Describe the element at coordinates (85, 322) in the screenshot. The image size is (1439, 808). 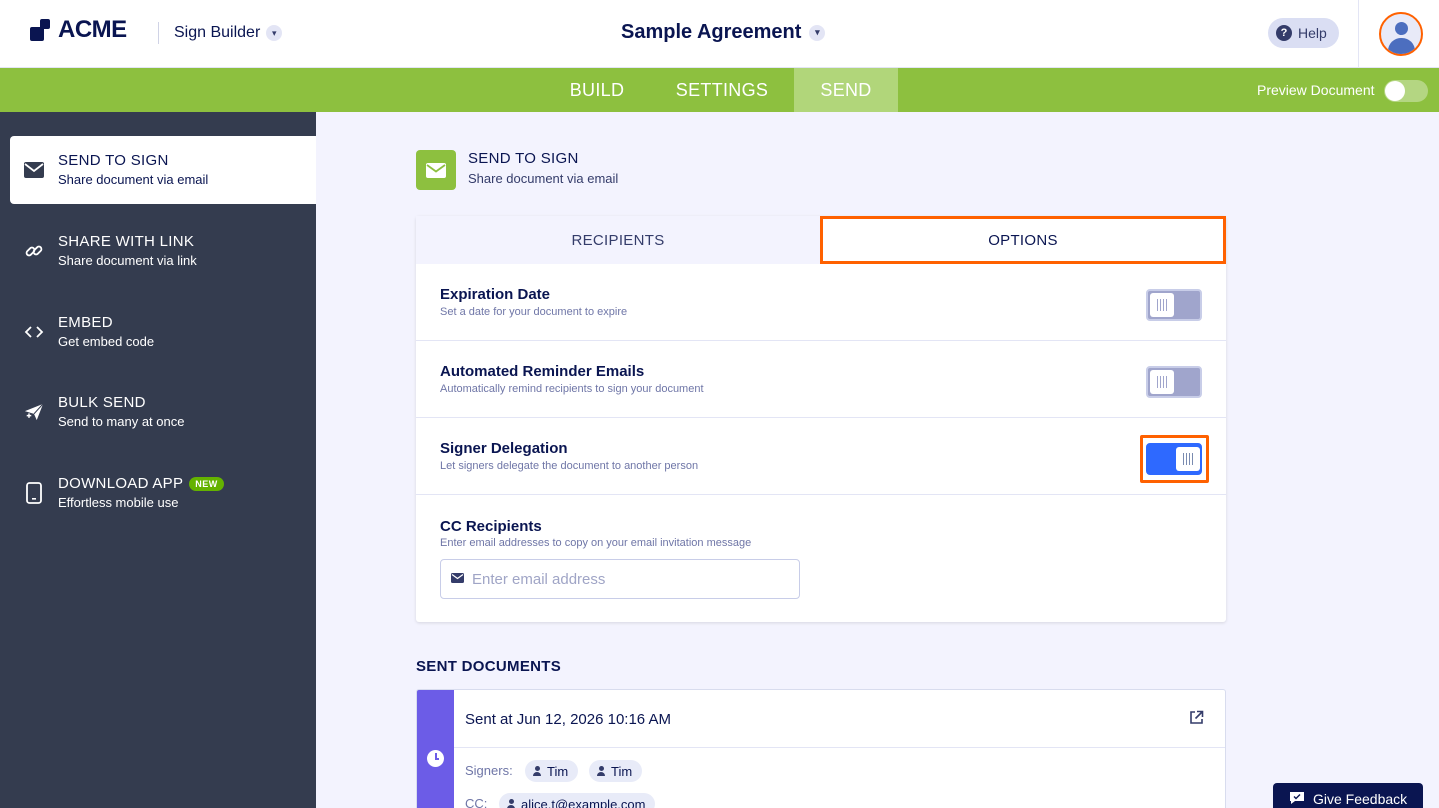
I see `sidebar-item-title: EMBED` at that location.